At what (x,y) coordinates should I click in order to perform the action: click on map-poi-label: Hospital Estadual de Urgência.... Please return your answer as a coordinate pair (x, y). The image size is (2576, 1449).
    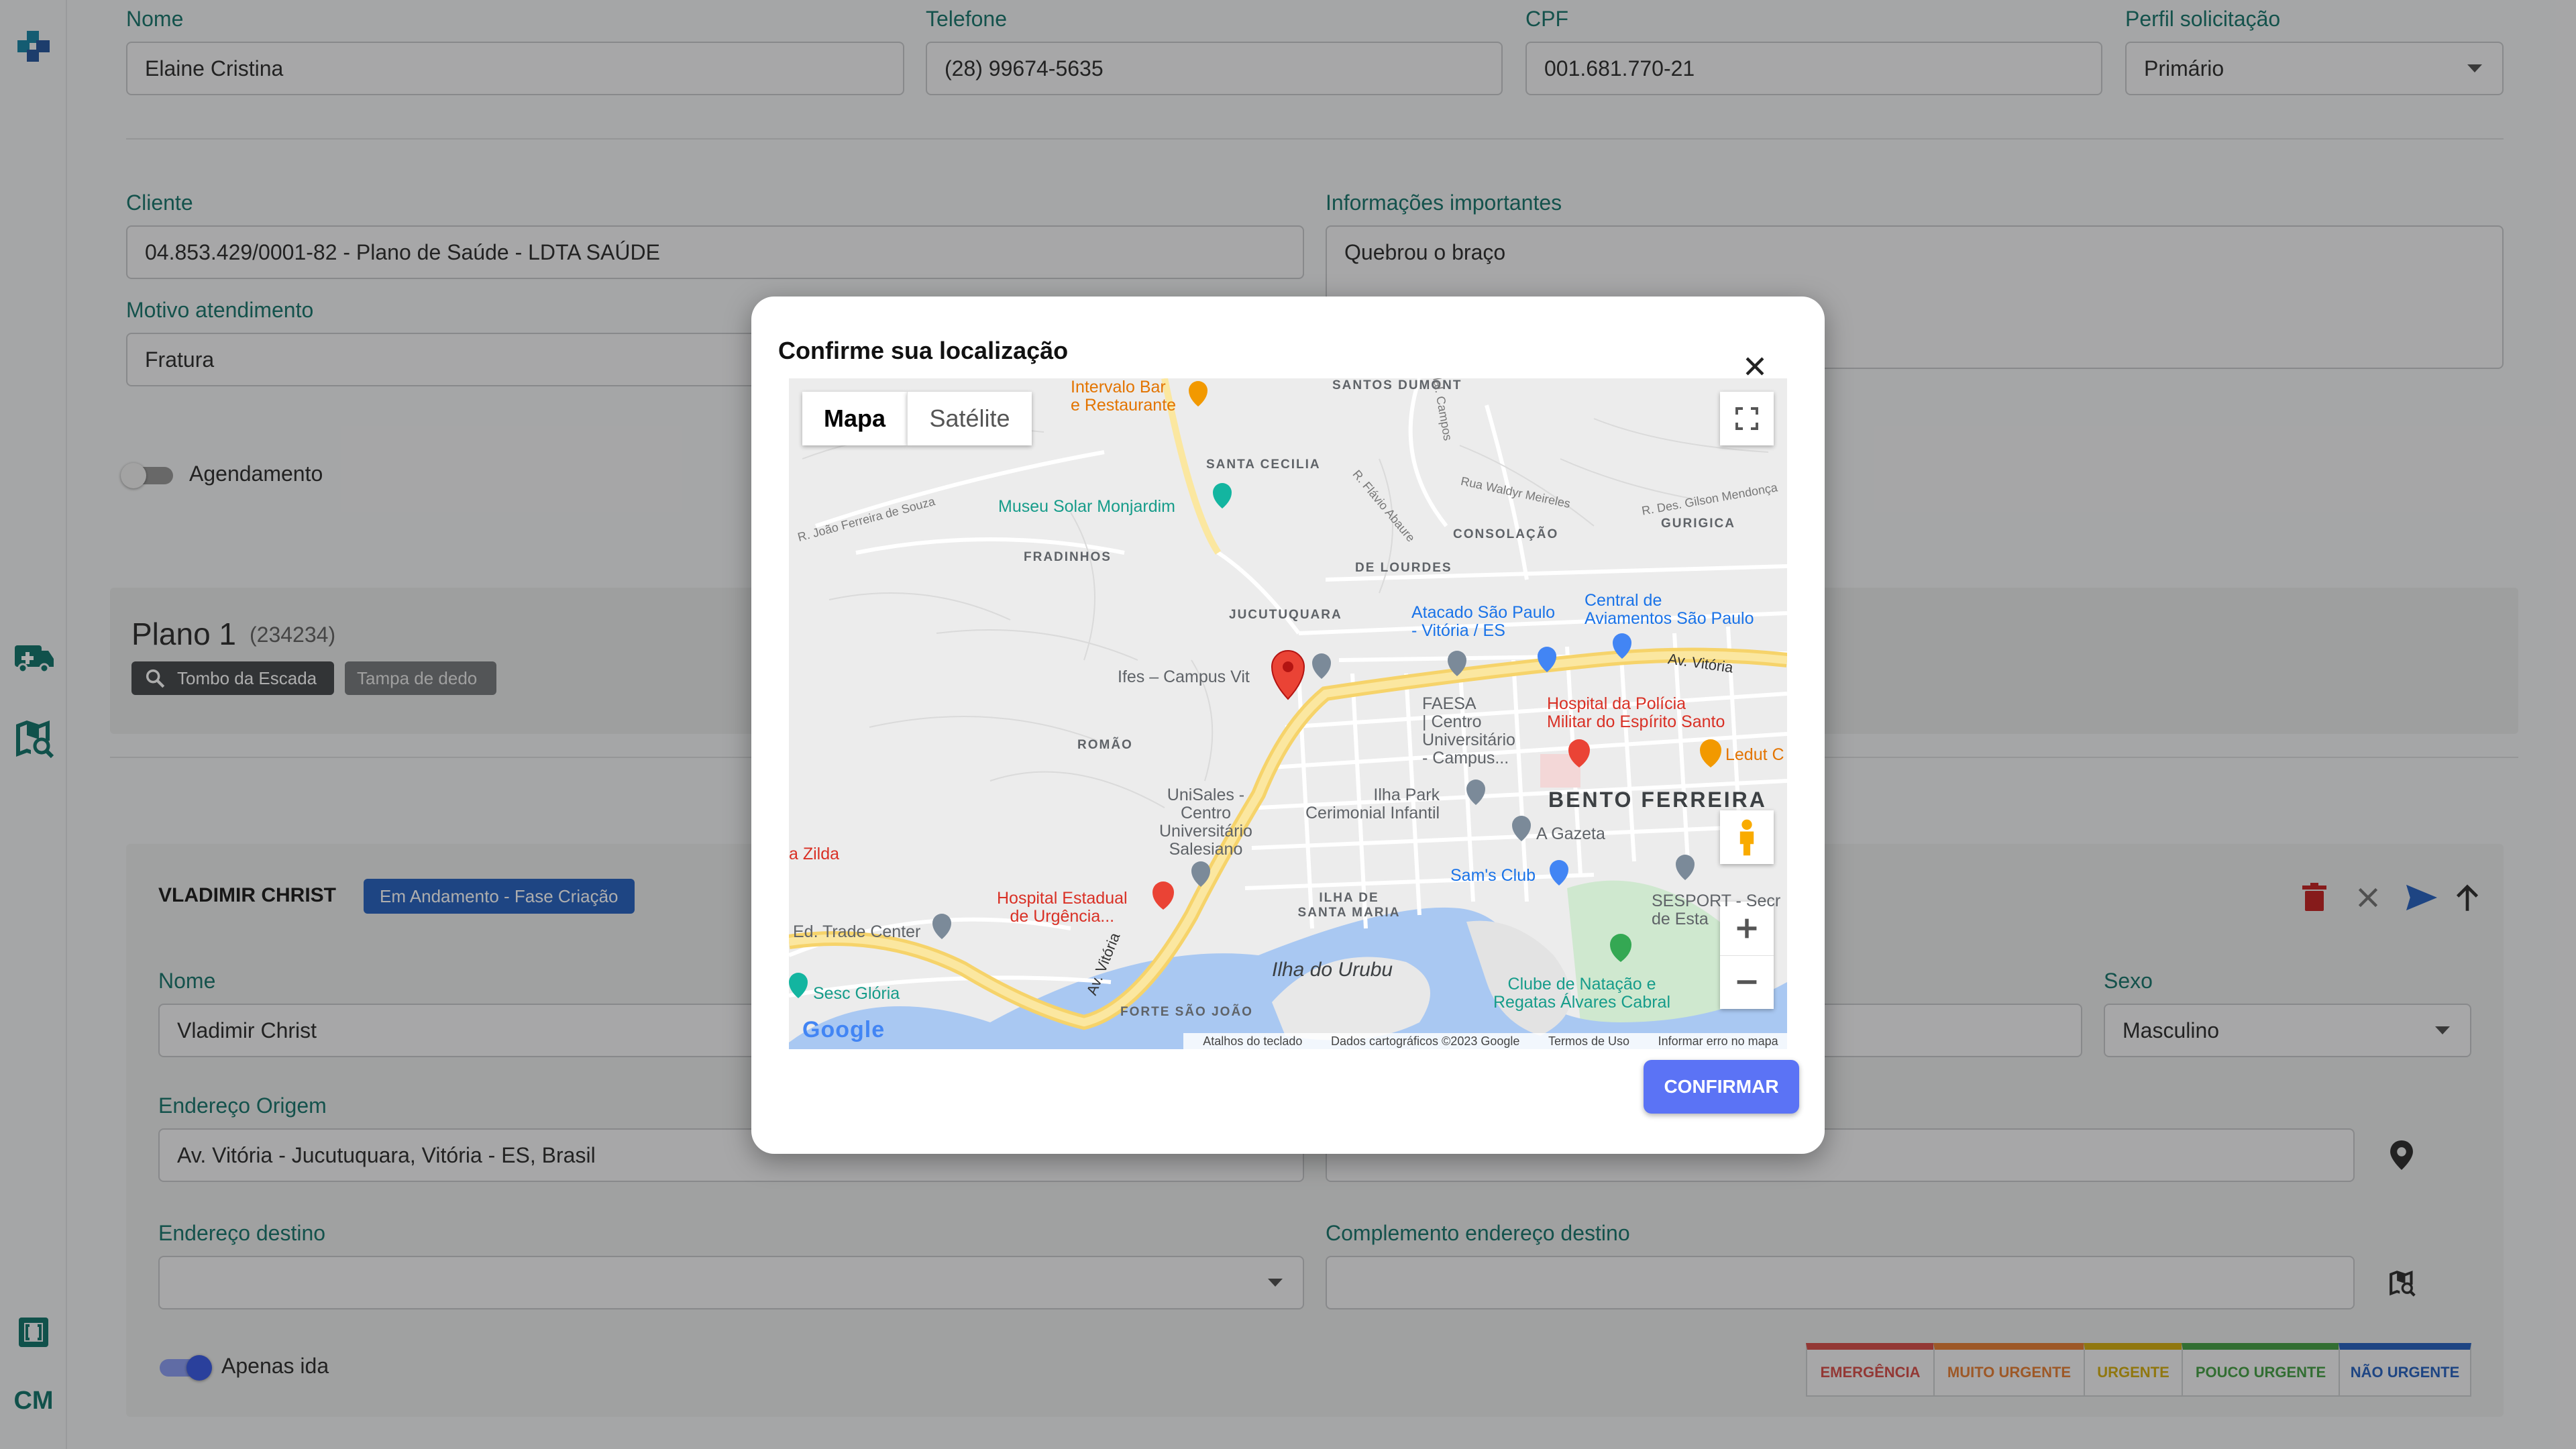
    Looking at the image, I should click on (1062, 907).